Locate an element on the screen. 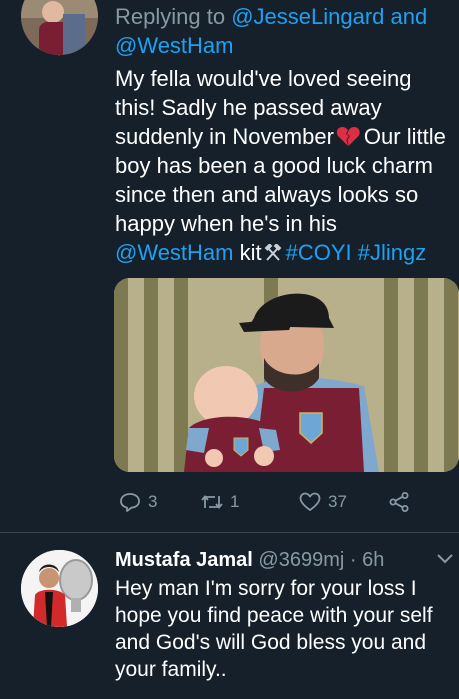 This screenshot has height=699, width=459. tweet-header: Mustafa Jamal @3699mj · 6h is located at coordinates (280, 560).